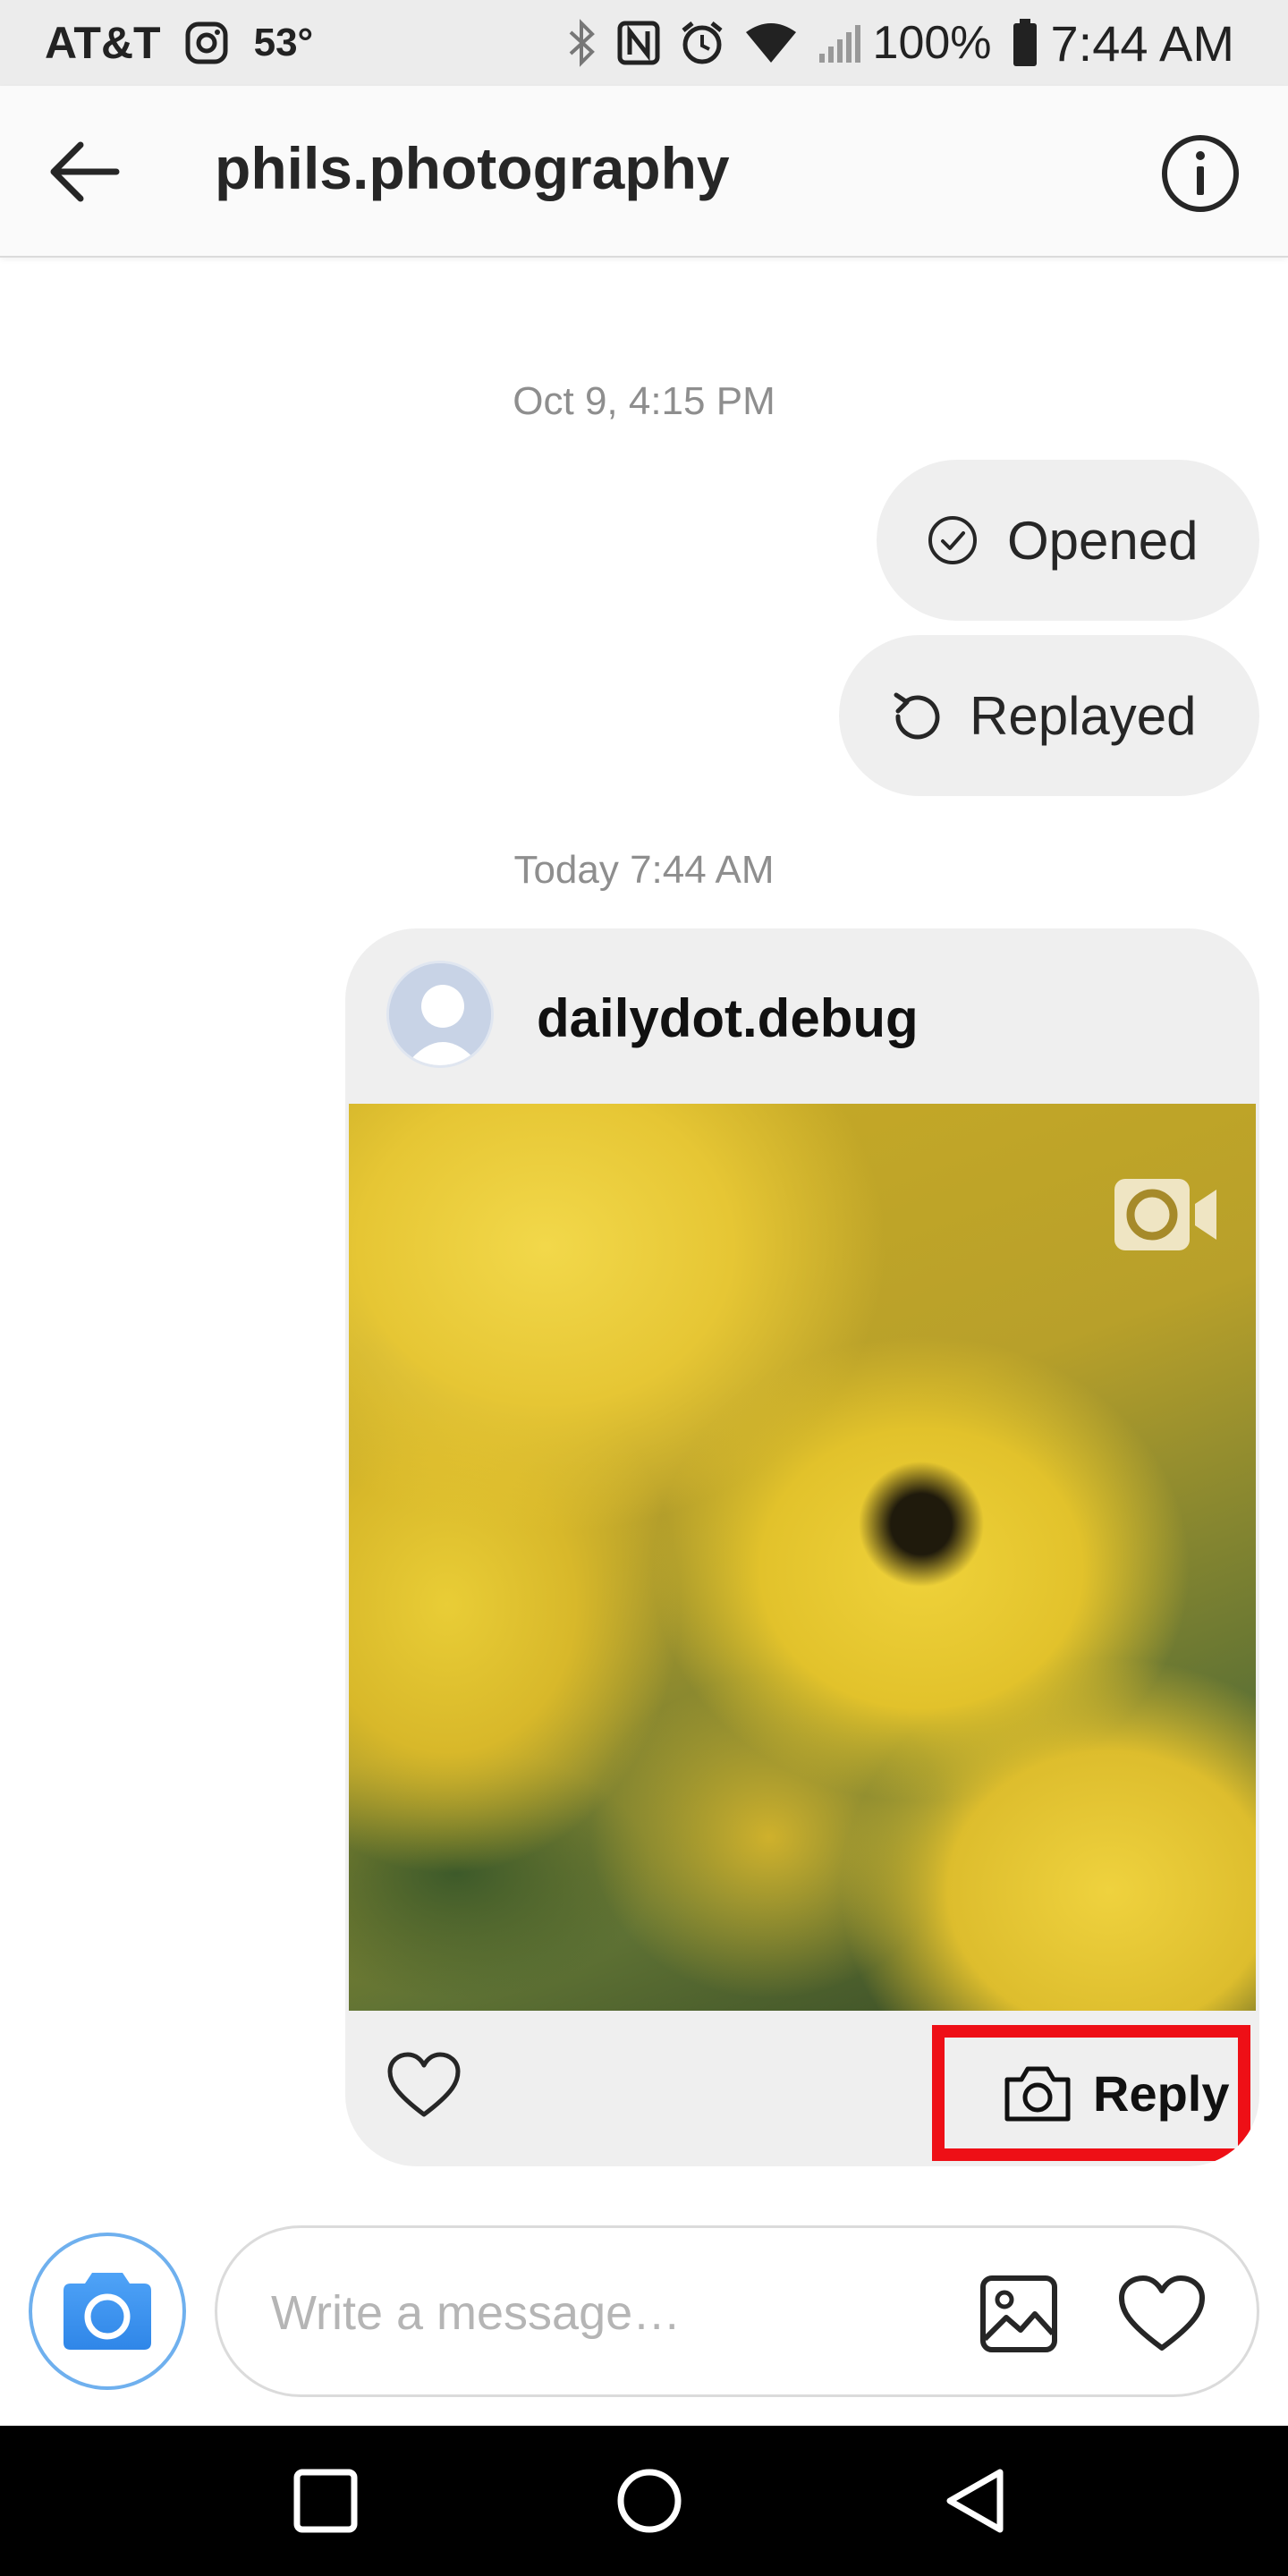 The height and width of the screenshot is (2576, 1288). What do you see at coordinates (1025, 43) in the screenshot?
I see `battery-icon` at bounding box center [1025, 43].